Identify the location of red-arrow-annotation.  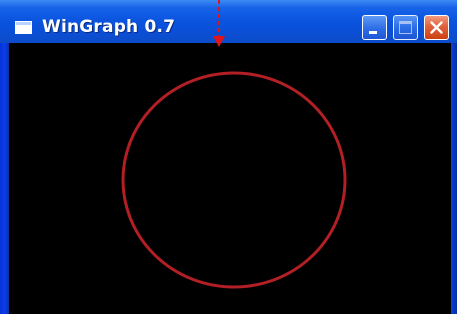
(219, 23).